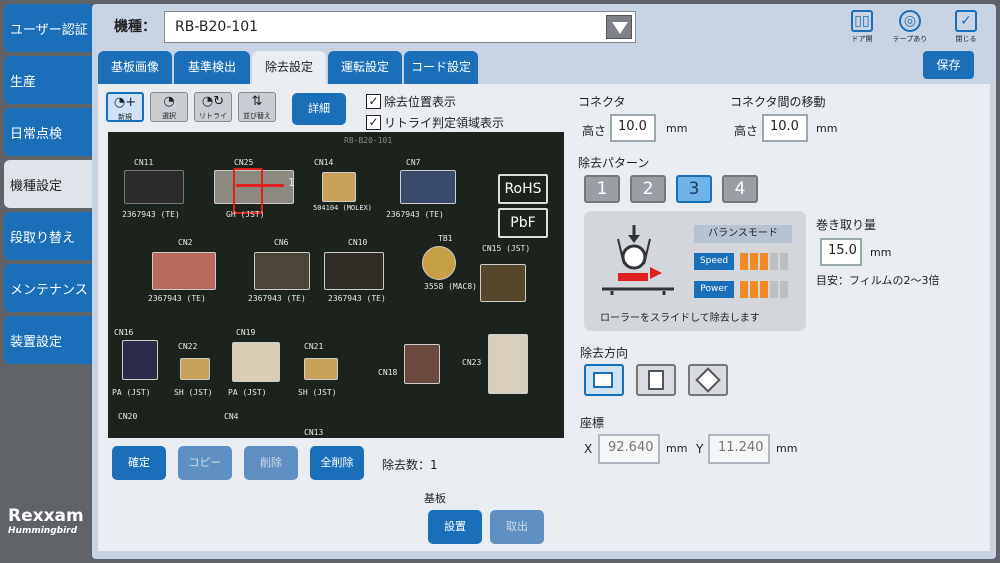 This screenshot has width=1000, height=563. I want to click on board-label: CN11, so click(144, 162).